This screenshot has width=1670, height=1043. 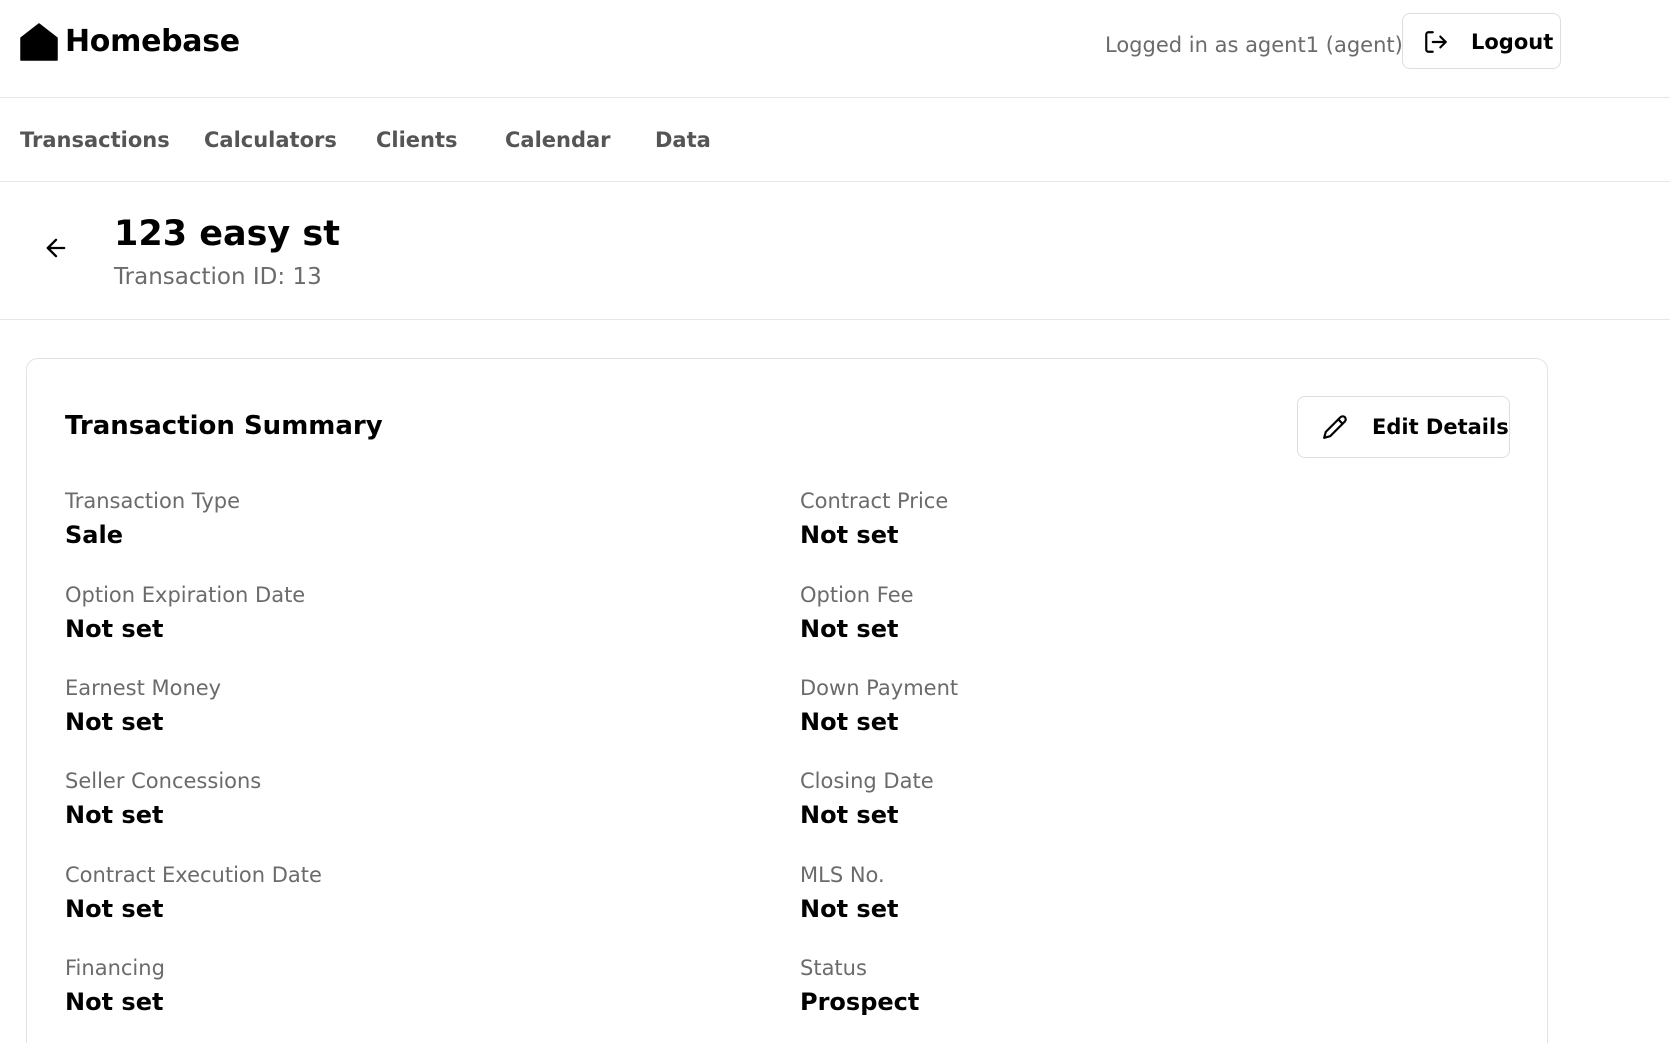 I want to click on field-transaction-type: Transaction Type Sale, so click(x=152, y=518).